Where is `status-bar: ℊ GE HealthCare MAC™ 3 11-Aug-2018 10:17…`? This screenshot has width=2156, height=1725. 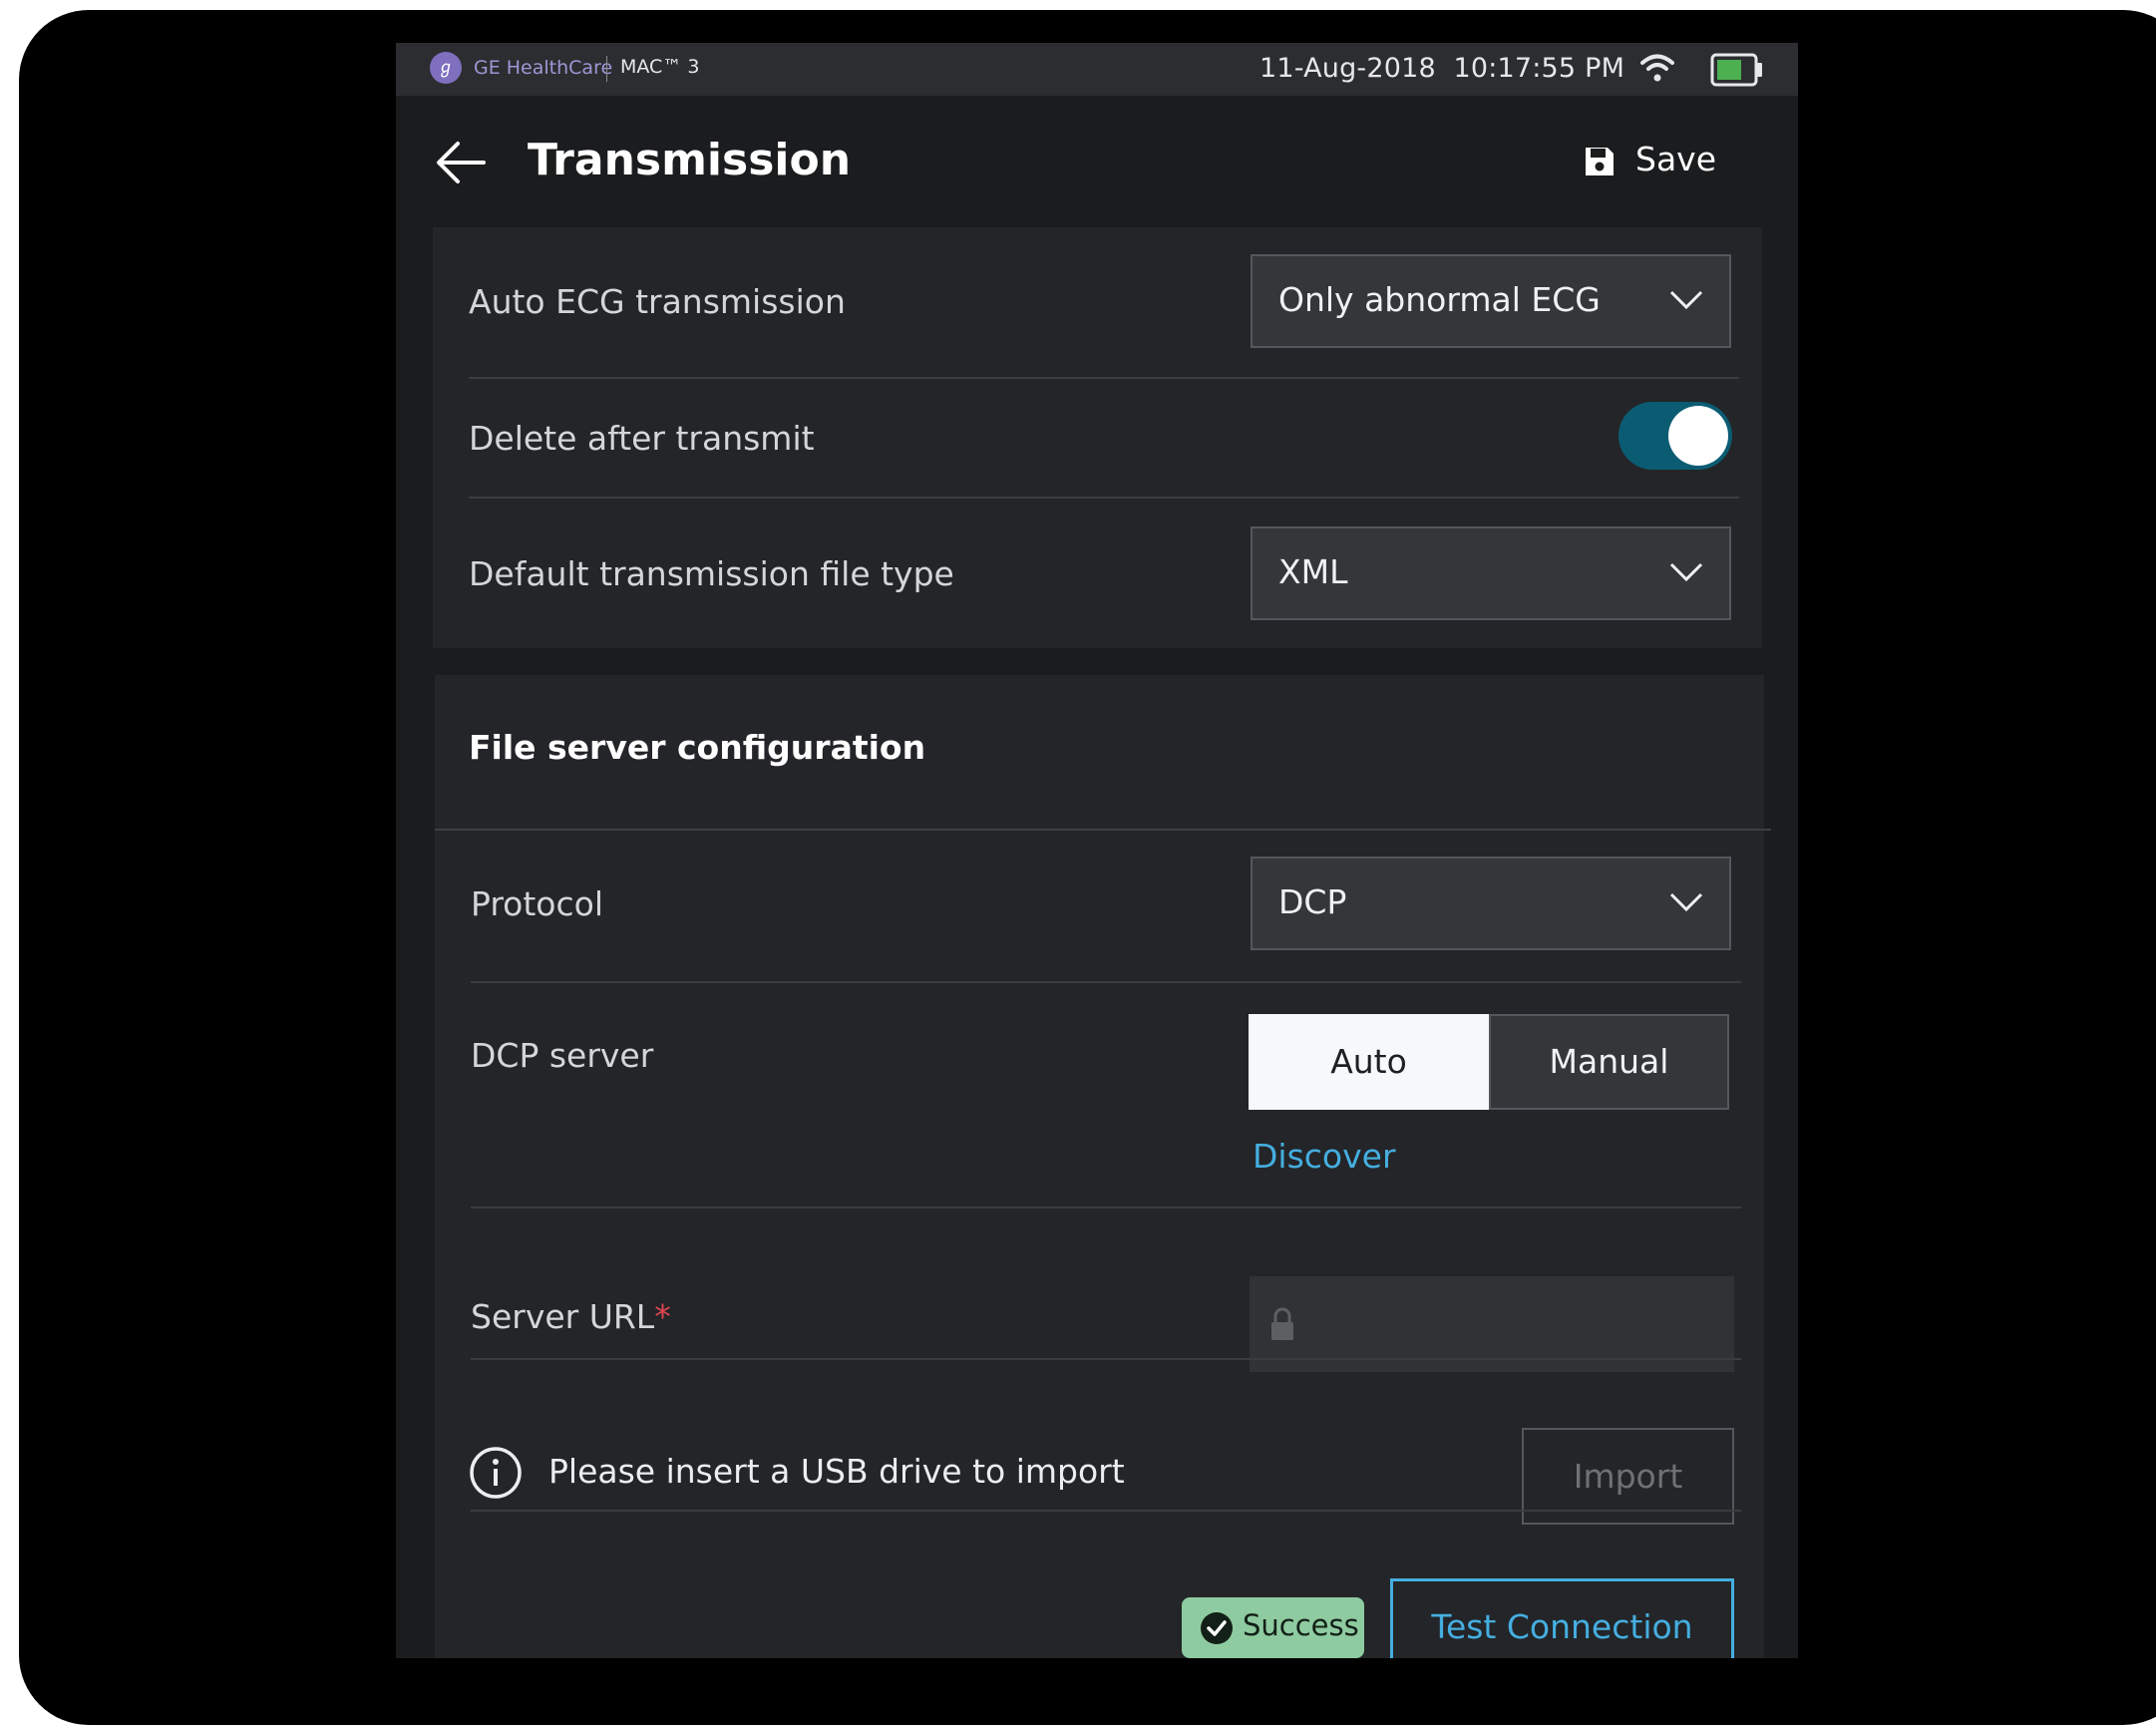
status-bar: ℊ GE HealthCare MAC™ 3 11-Aug-2018 10:17… is located at coordinates (1097, 69).